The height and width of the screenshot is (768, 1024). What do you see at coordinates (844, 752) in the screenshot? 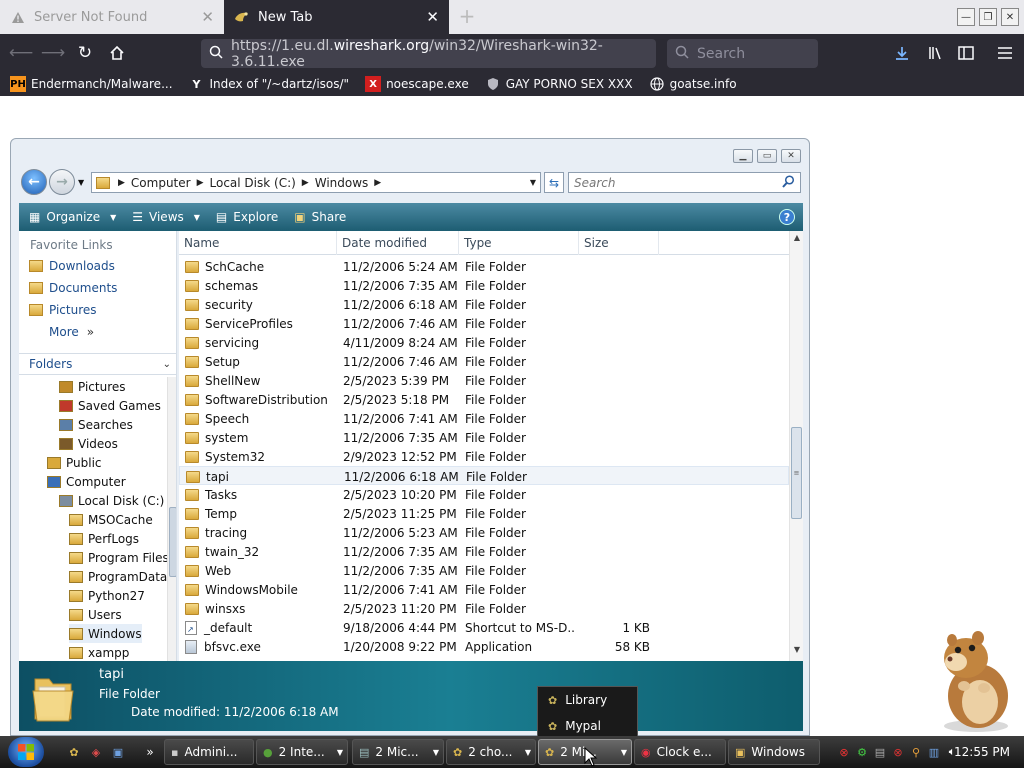
I see `error-tray-icon: ⊗` at bounding box center [844, 752].